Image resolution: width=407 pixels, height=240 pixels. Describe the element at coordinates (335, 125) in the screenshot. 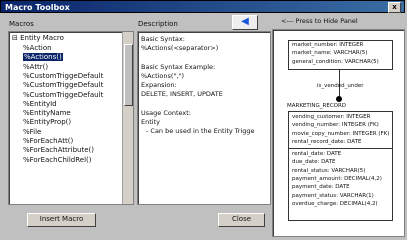

I see `diagram-attribute: vending_number: INTEGER (FK)` at that location.